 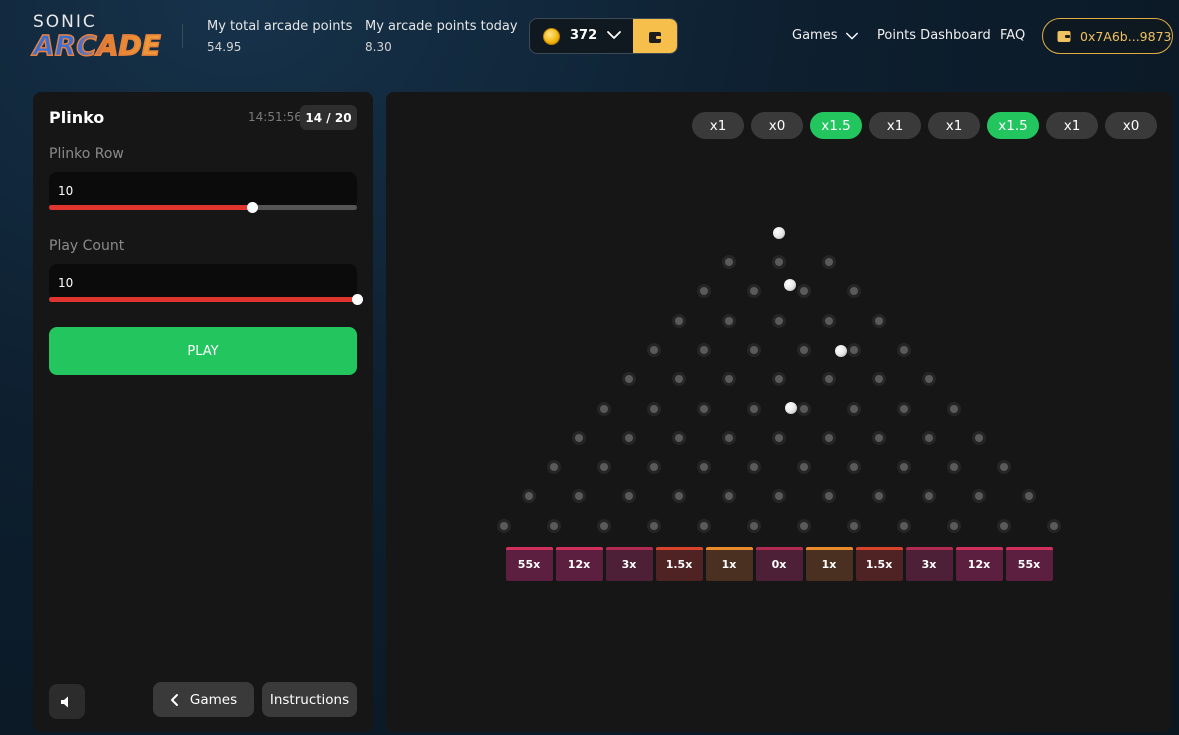 I want to click on chevron-down-icon, so click(x=852, y=35).